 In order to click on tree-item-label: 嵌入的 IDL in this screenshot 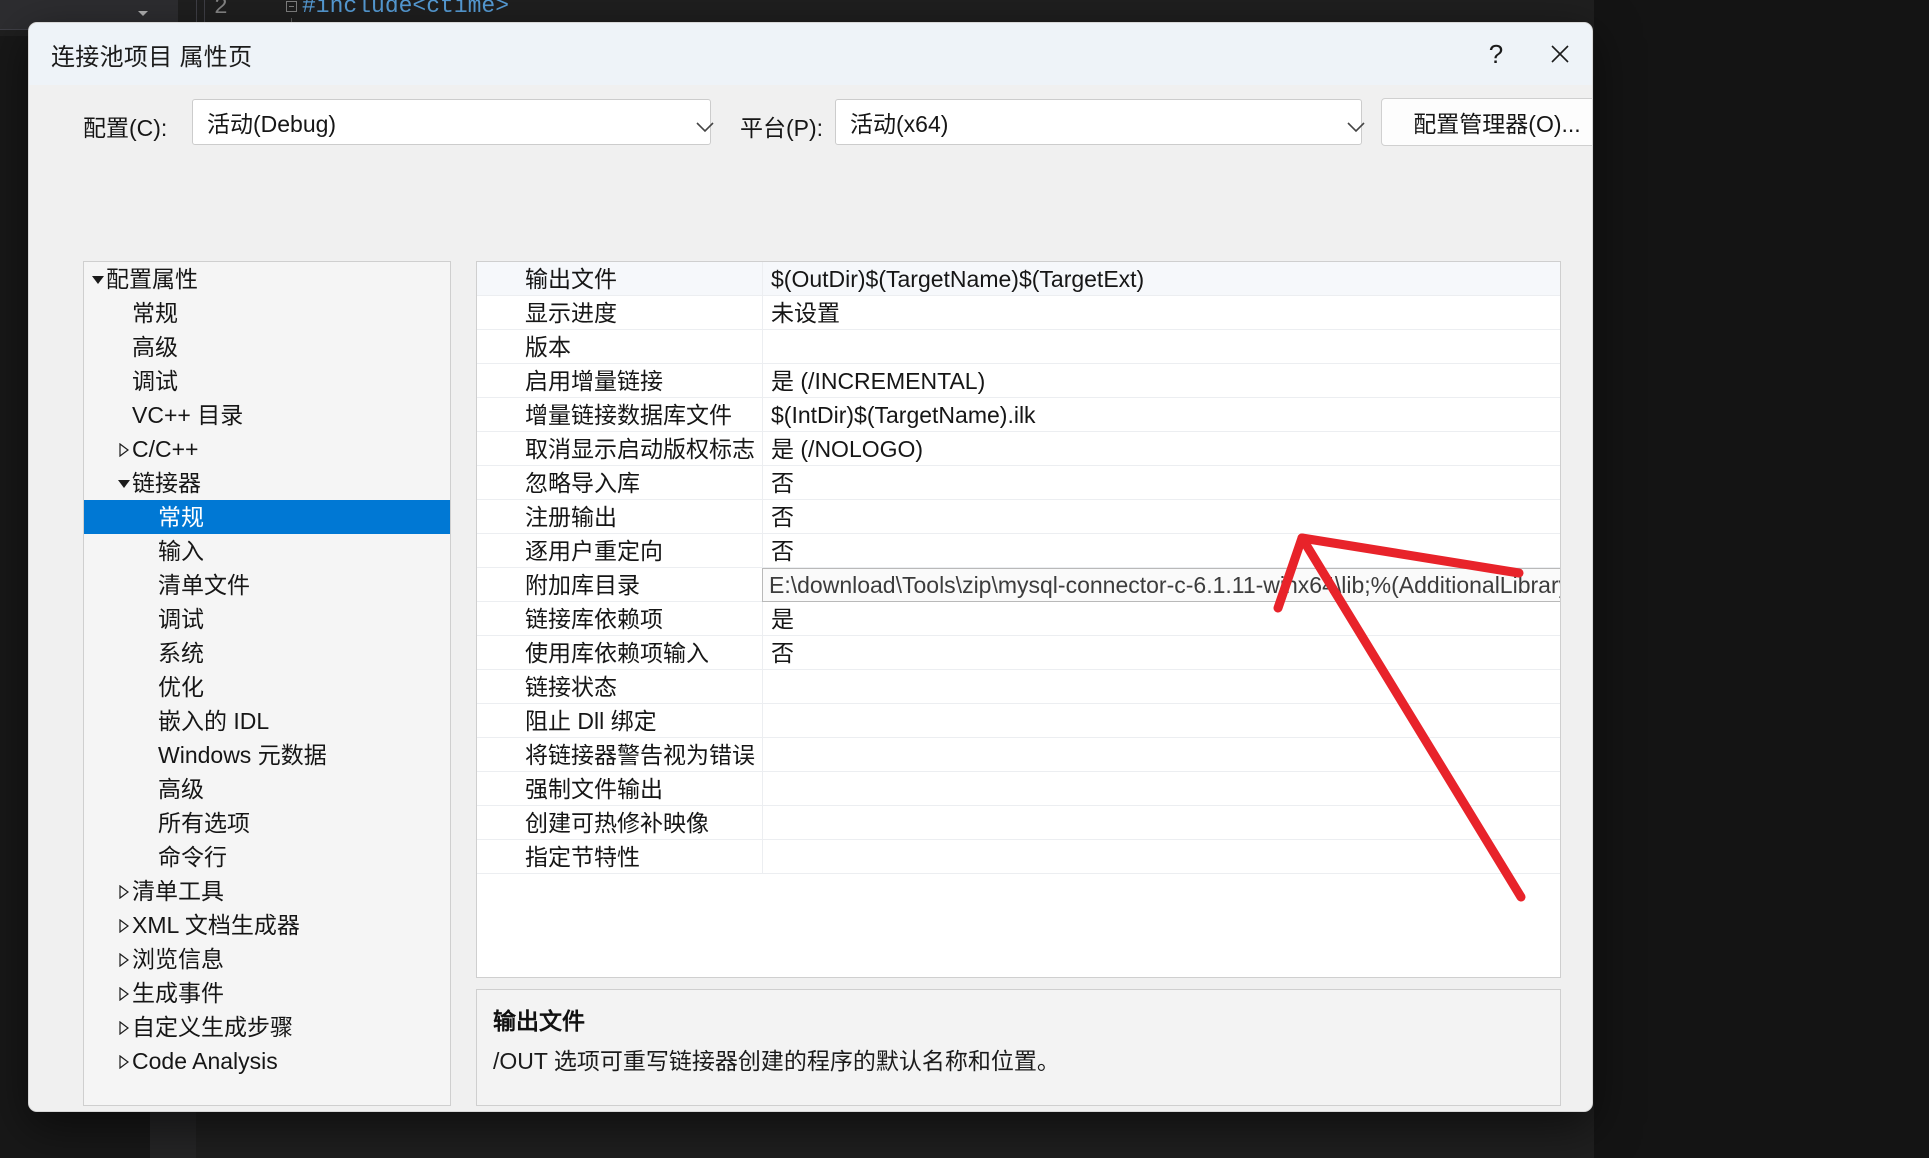, I will do `click(214, 721)`.